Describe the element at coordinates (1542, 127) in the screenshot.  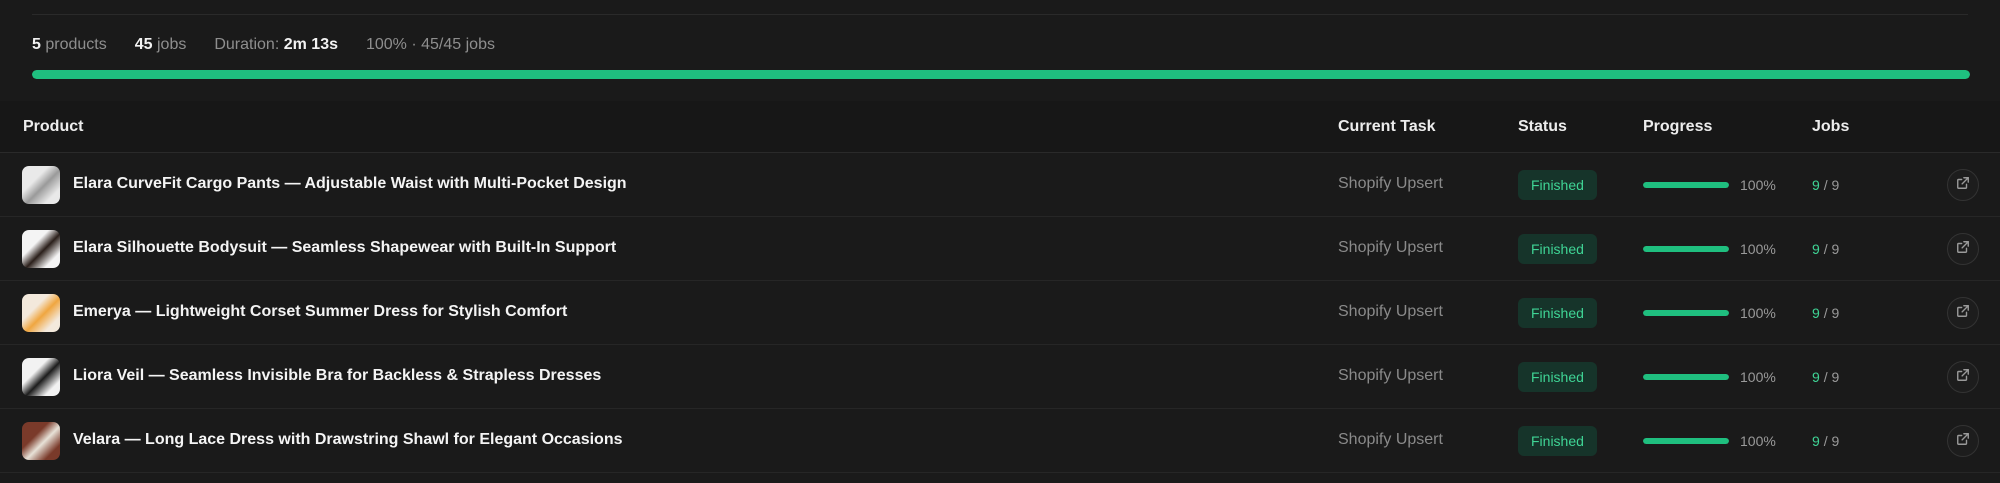
I see `column-header-status: Status` at that location.